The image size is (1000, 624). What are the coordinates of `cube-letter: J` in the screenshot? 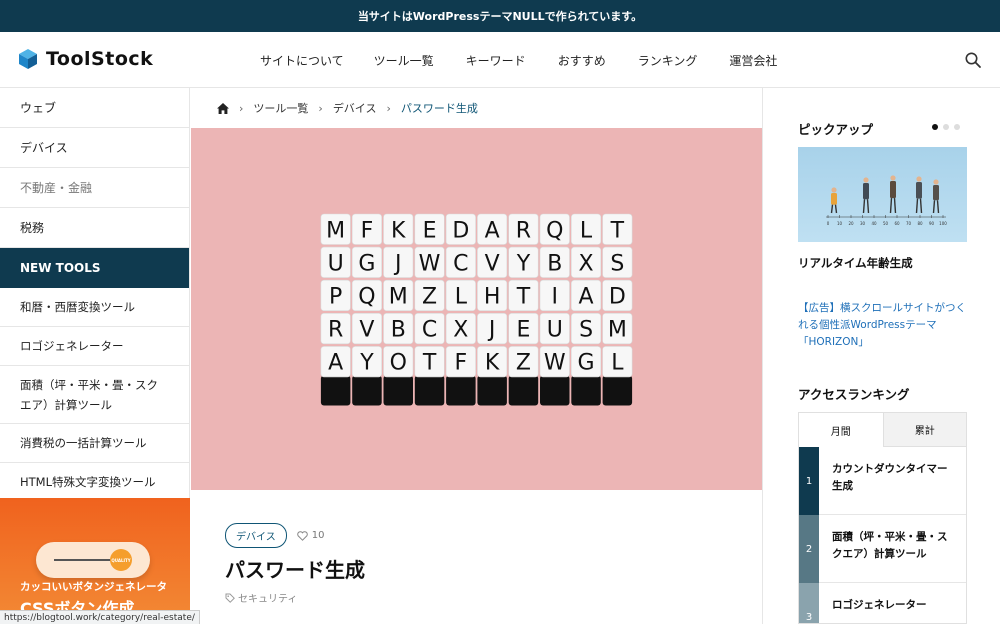 It's located at (397, 263).